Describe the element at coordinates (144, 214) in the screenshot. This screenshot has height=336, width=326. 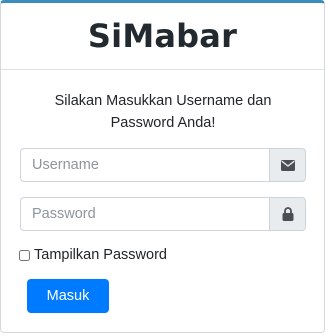
I see `password-input` at that location.